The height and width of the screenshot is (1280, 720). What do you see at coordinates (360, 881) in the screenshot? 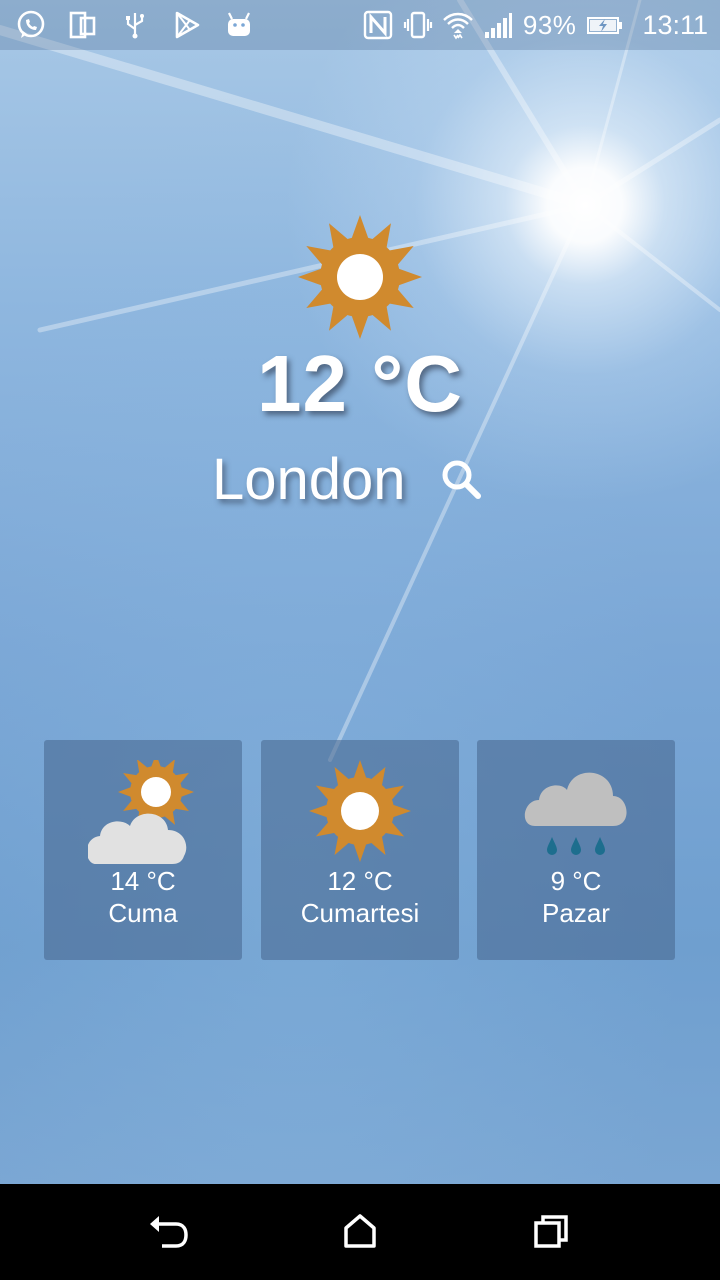
I see `forecast-temp: 12 °C` at bounding box center [360, 881].